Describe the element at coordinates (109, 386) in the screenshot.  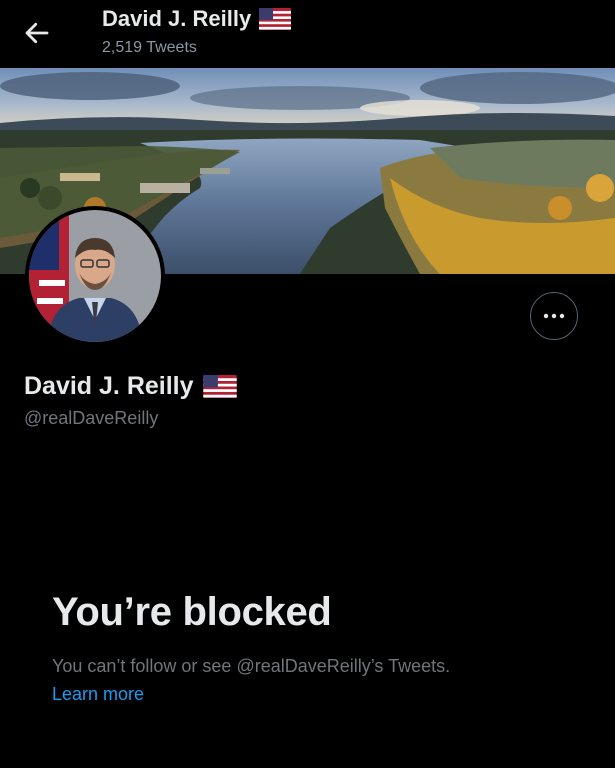
I see `profile-display-name: David J. Reilly` at that location.